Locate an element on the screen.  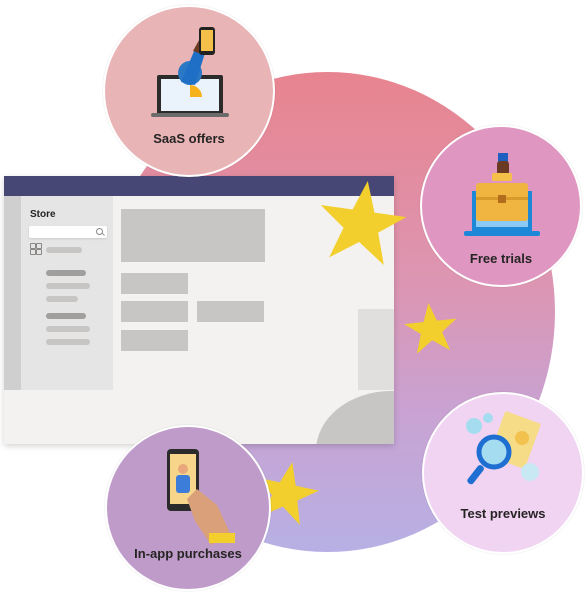
apps-grid-icon is located at coordinates (36, 249).